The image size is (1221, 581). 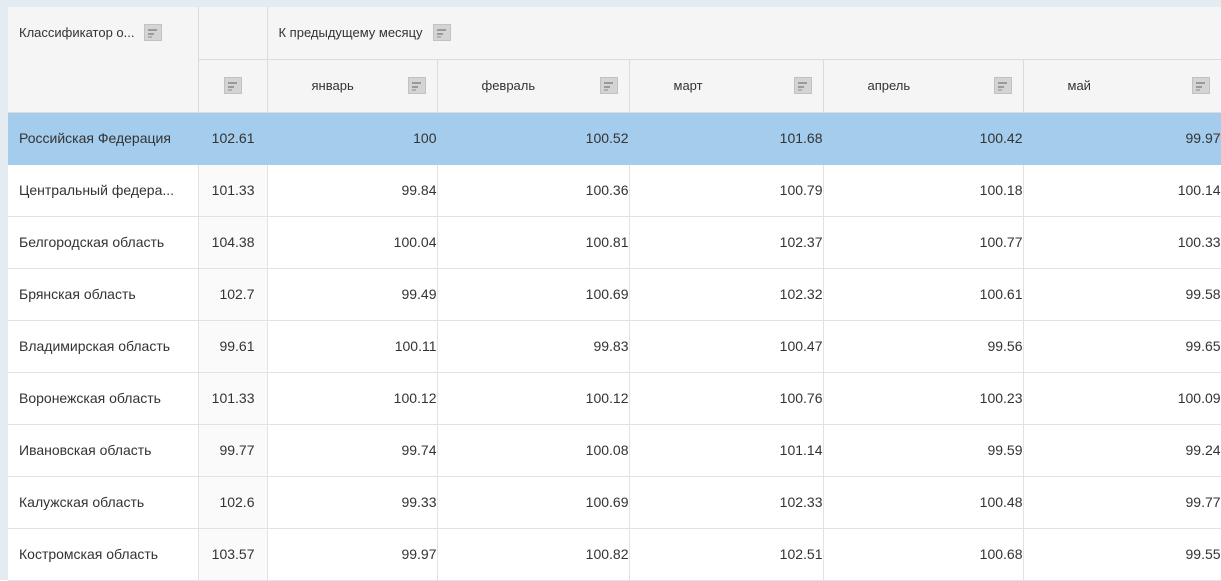 I want to click on cell-value: 99.83, so click(x=533, y=346).